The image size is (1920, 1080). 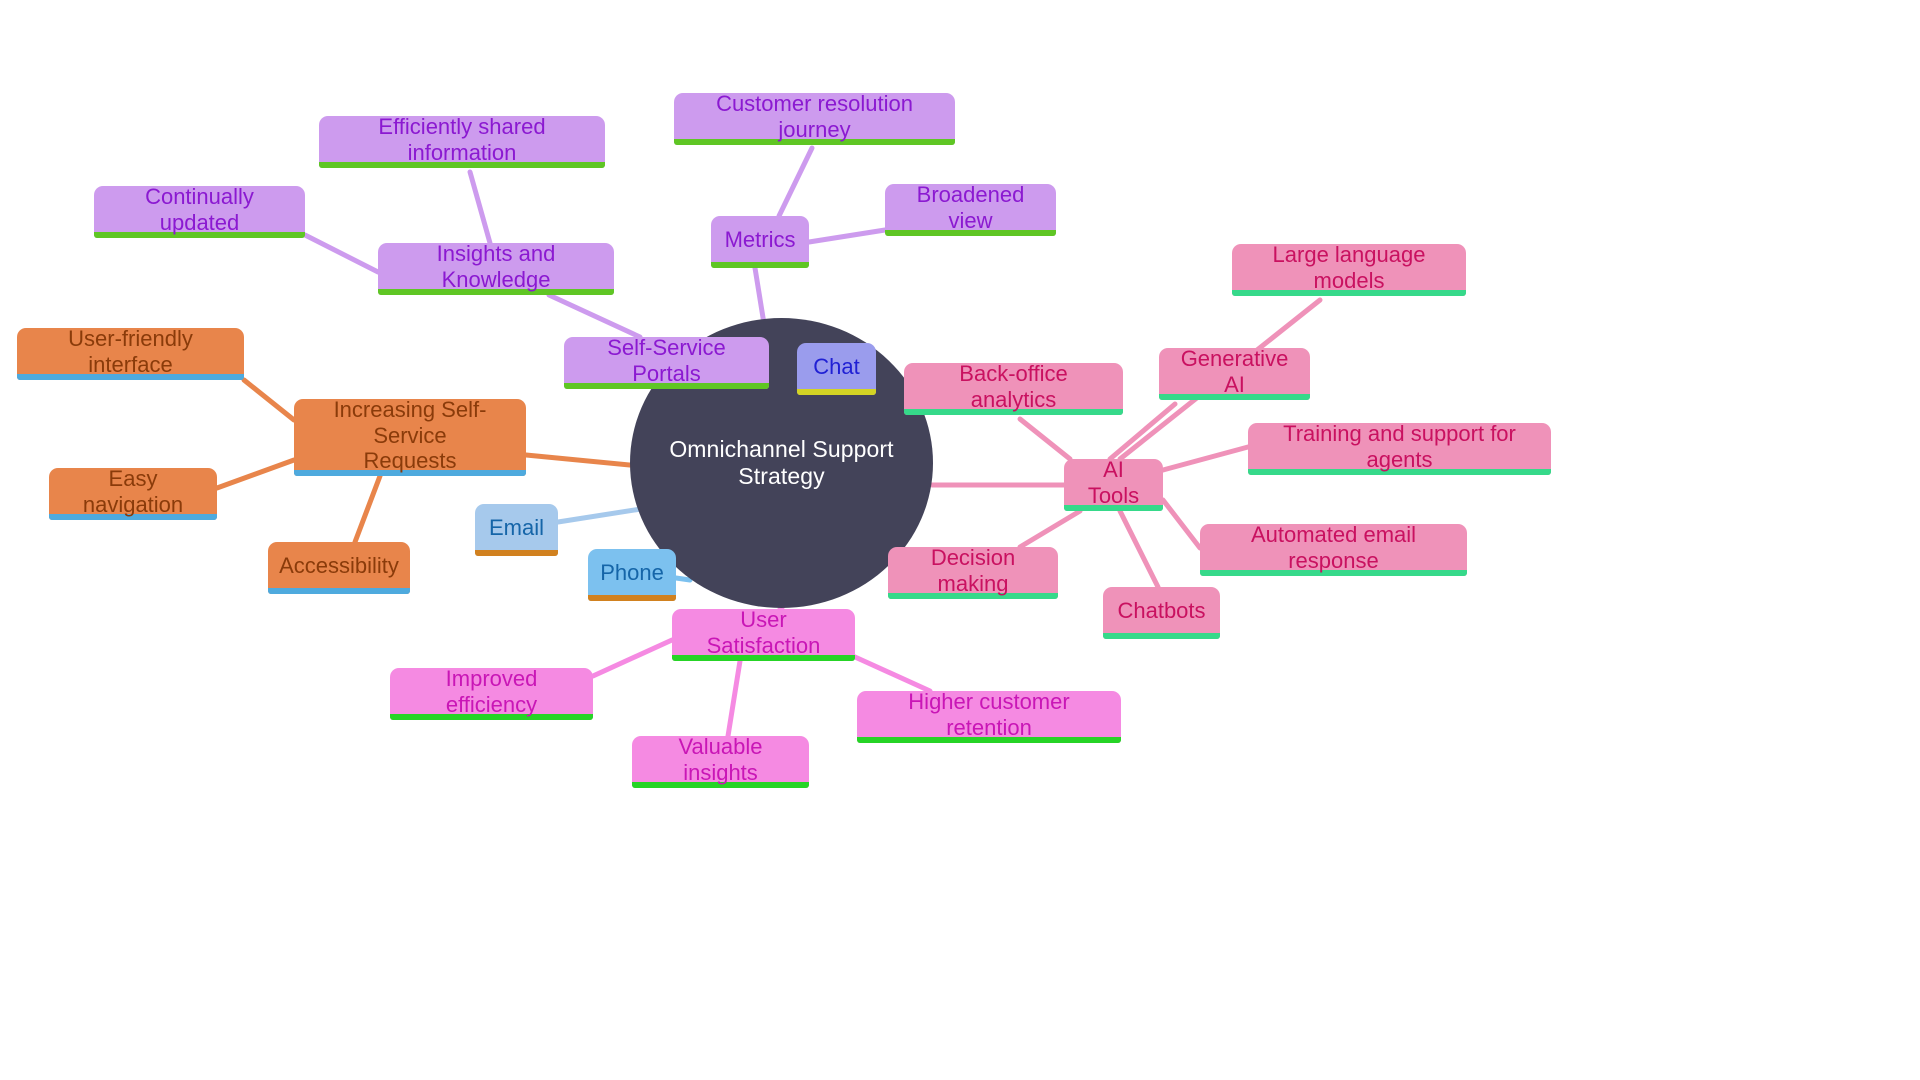 I want to click on node-label-continually_updated: Continually updated, so click(x=199, y=209).